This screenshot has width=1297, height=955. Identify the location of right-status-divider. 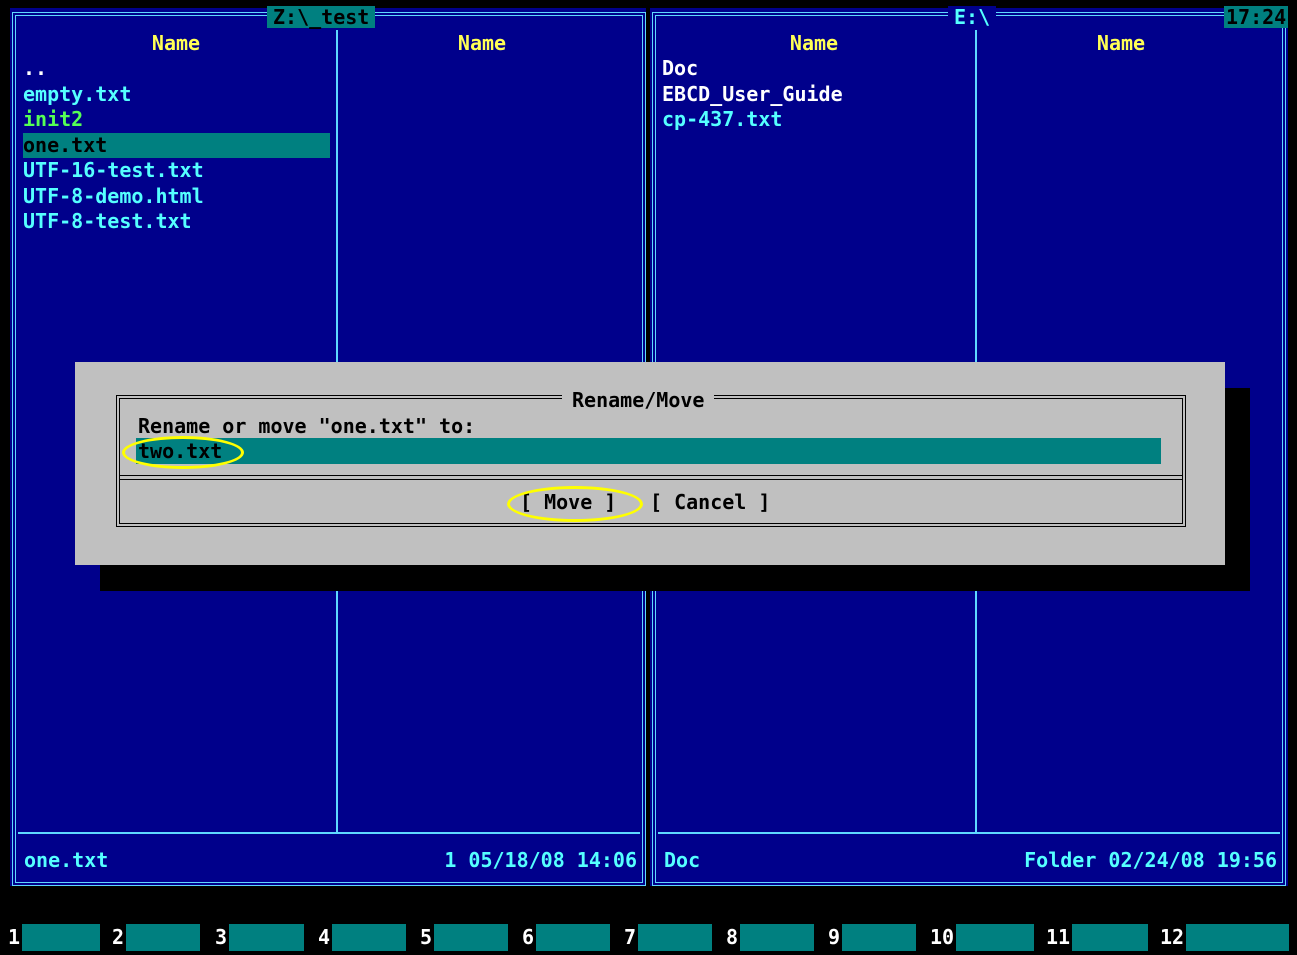
(969, 833).